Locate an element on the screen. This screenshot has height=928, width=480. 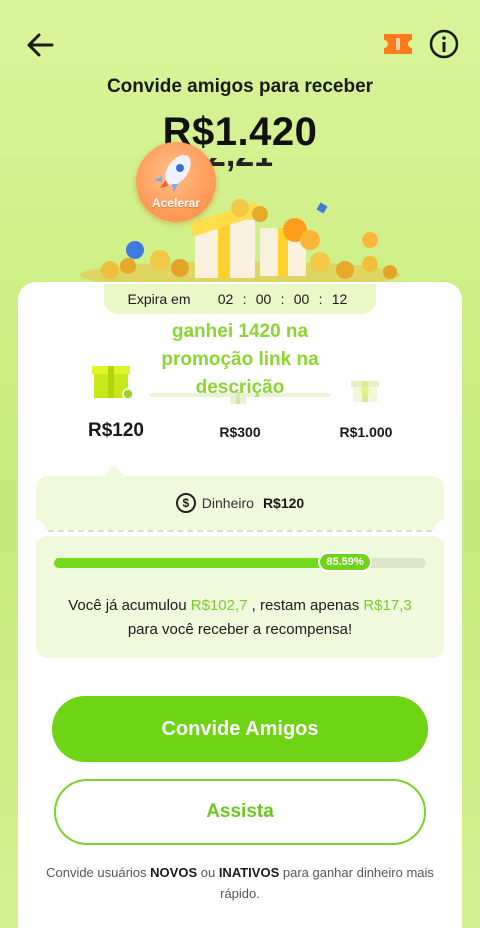
footer-inativos: INATIVOS is located at coordinates (249, 872).